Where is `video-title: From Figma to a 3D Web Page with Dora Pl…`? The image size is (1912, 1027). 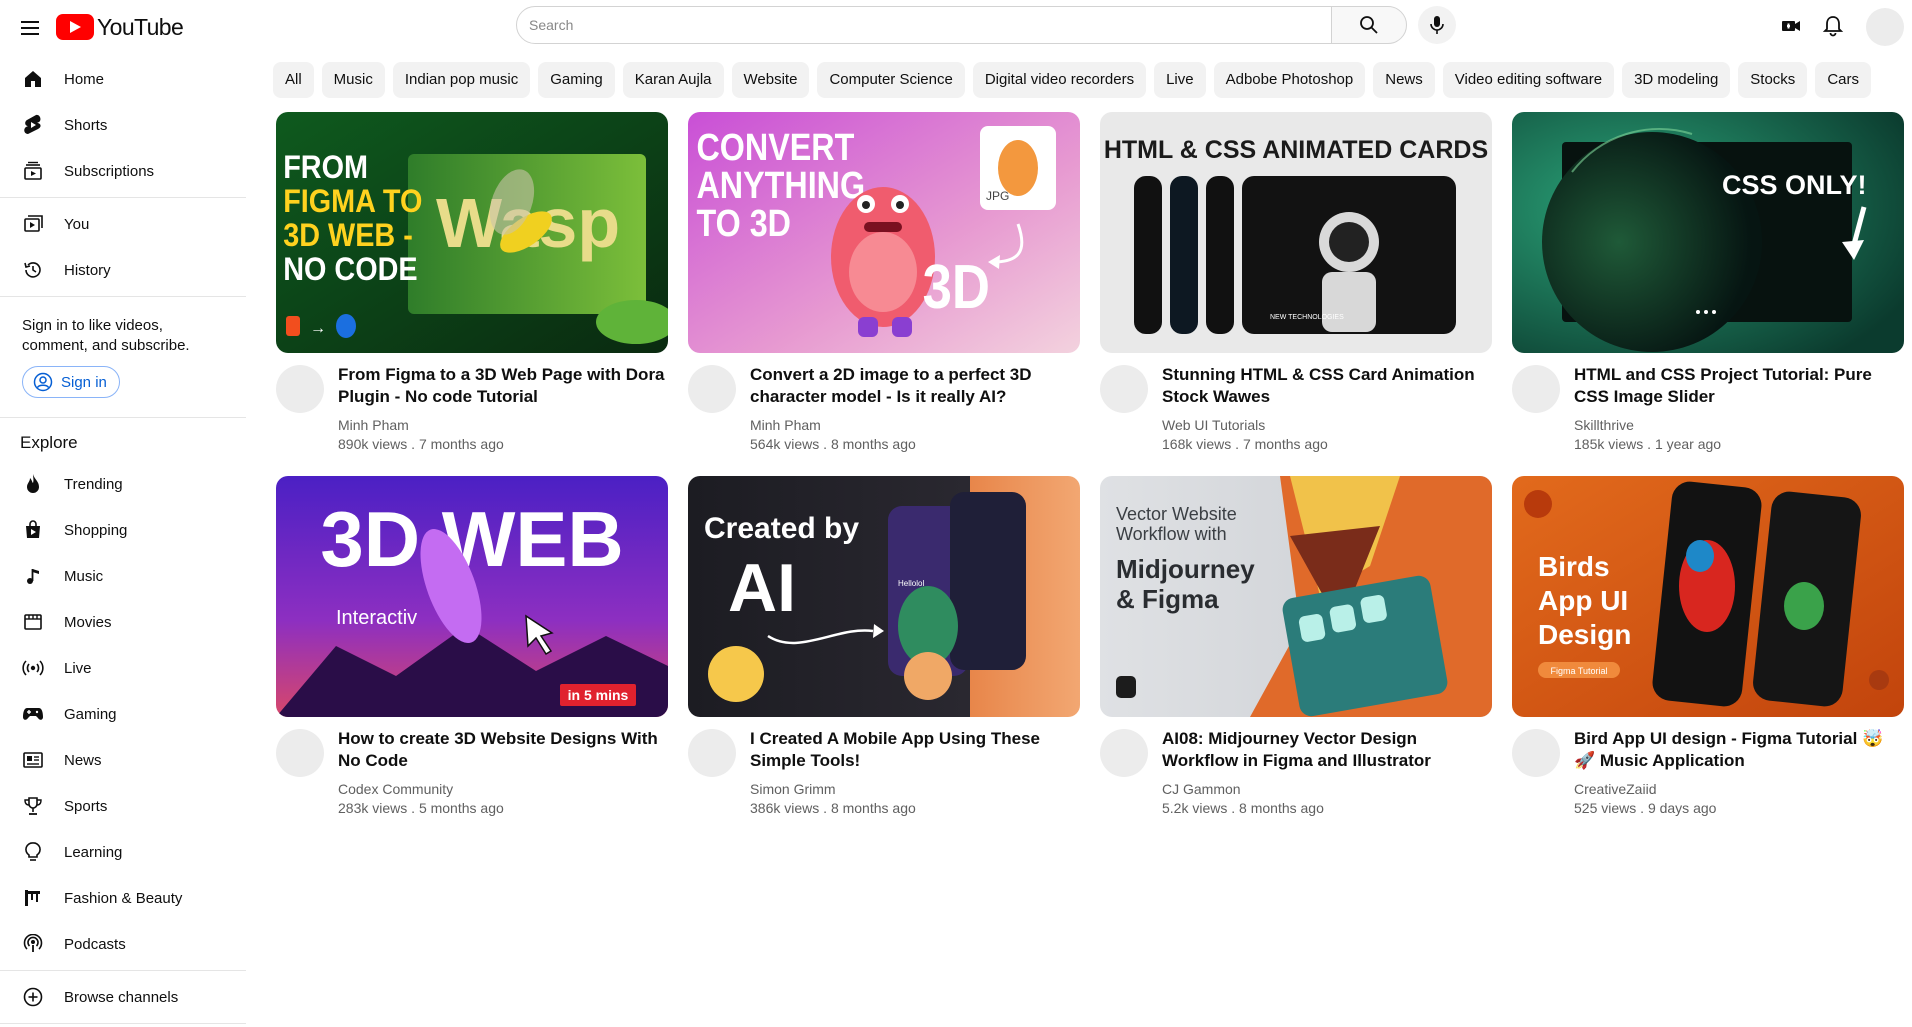
video-title: From Figma to a 3D Web Page with Dora Pl… is located at coordinates (503, 386).